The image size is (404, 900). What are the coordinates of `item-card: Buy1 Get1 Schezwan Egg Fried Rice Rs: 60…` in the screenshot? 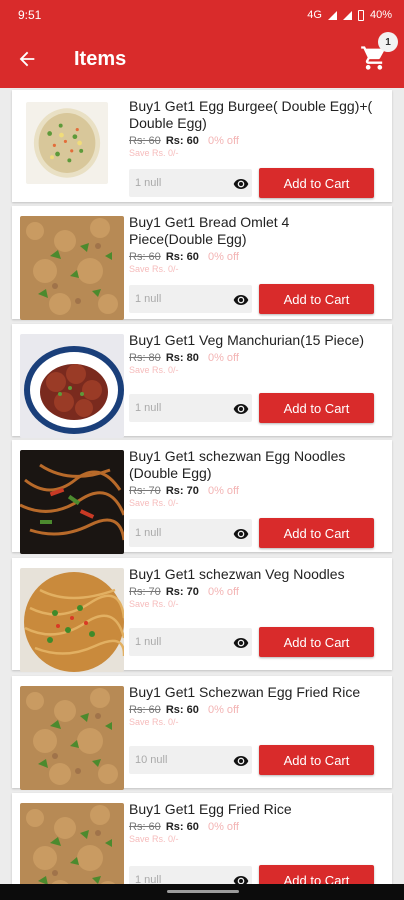 It's located at (202, 732).